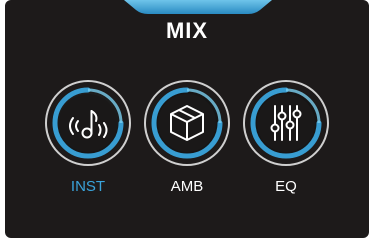 This screenshot has width=375, height=248. I want to click on amb-mode-button, so click(187, 123).